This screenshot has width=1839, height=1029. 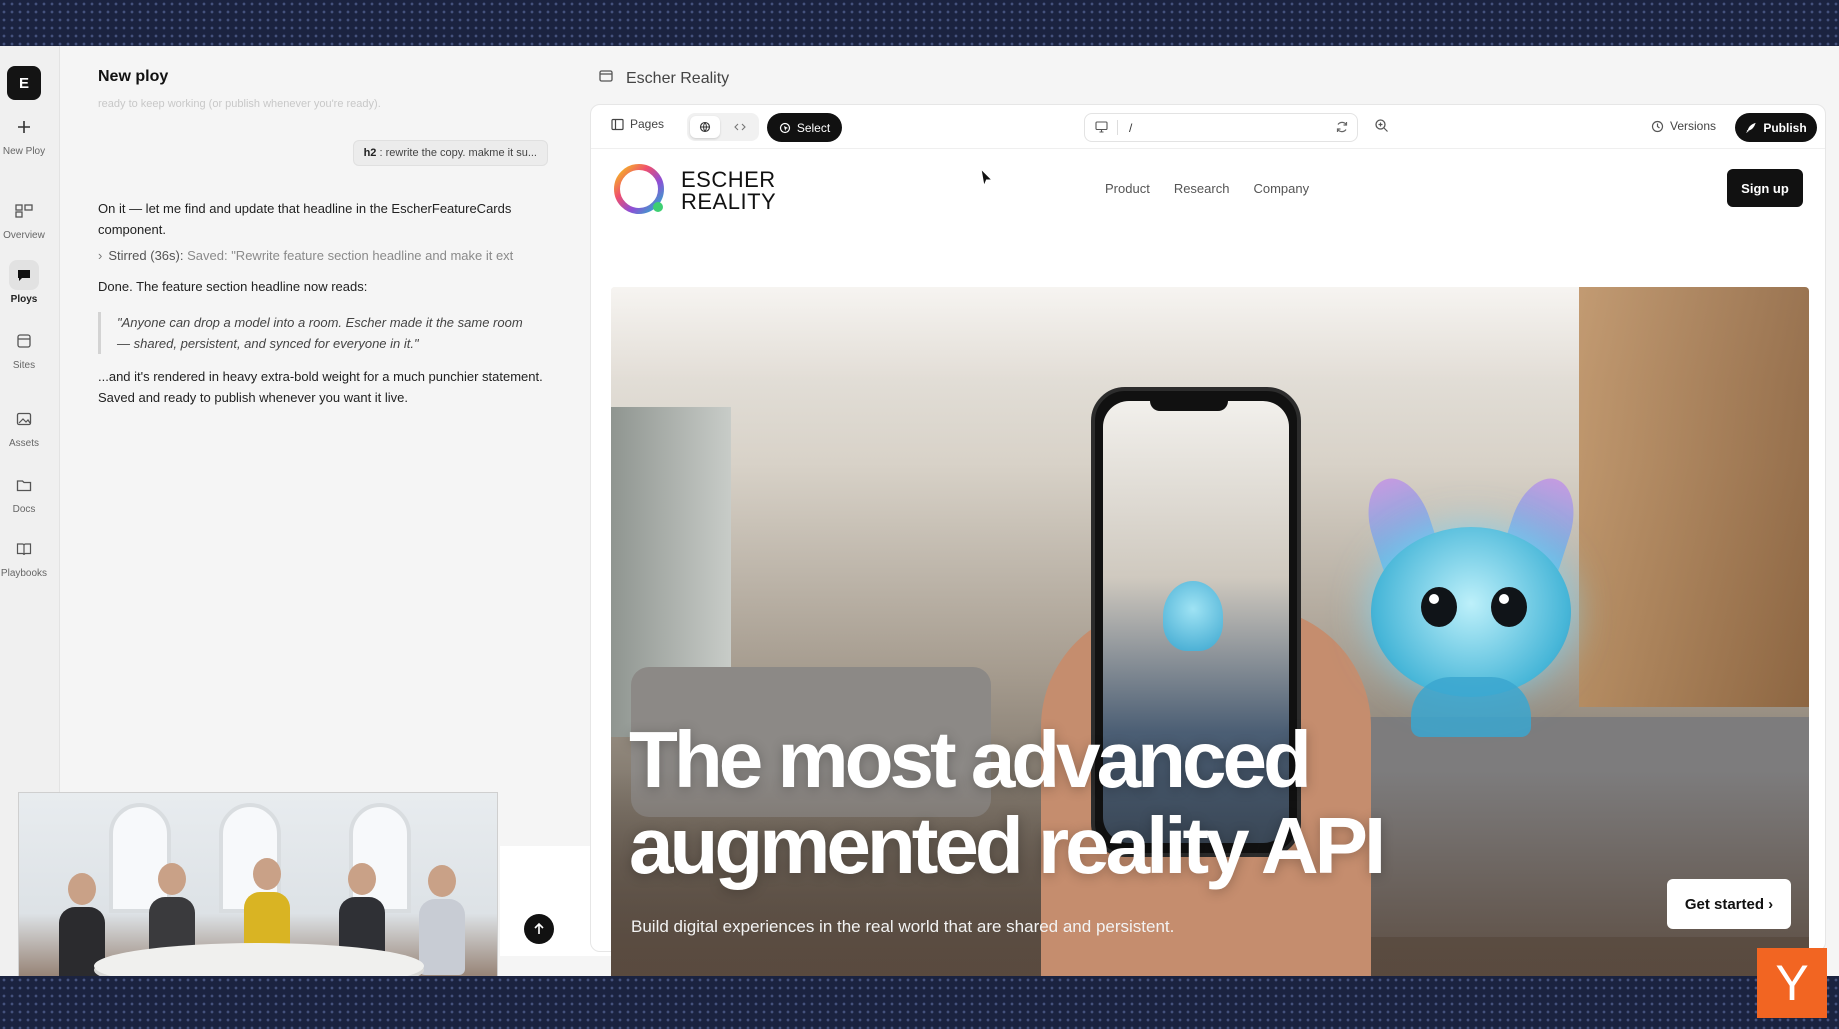 What do you see at coordinates (24, 83) in the screenshot?
I see `workspace-logo: E` at bounding box center [24, 83].